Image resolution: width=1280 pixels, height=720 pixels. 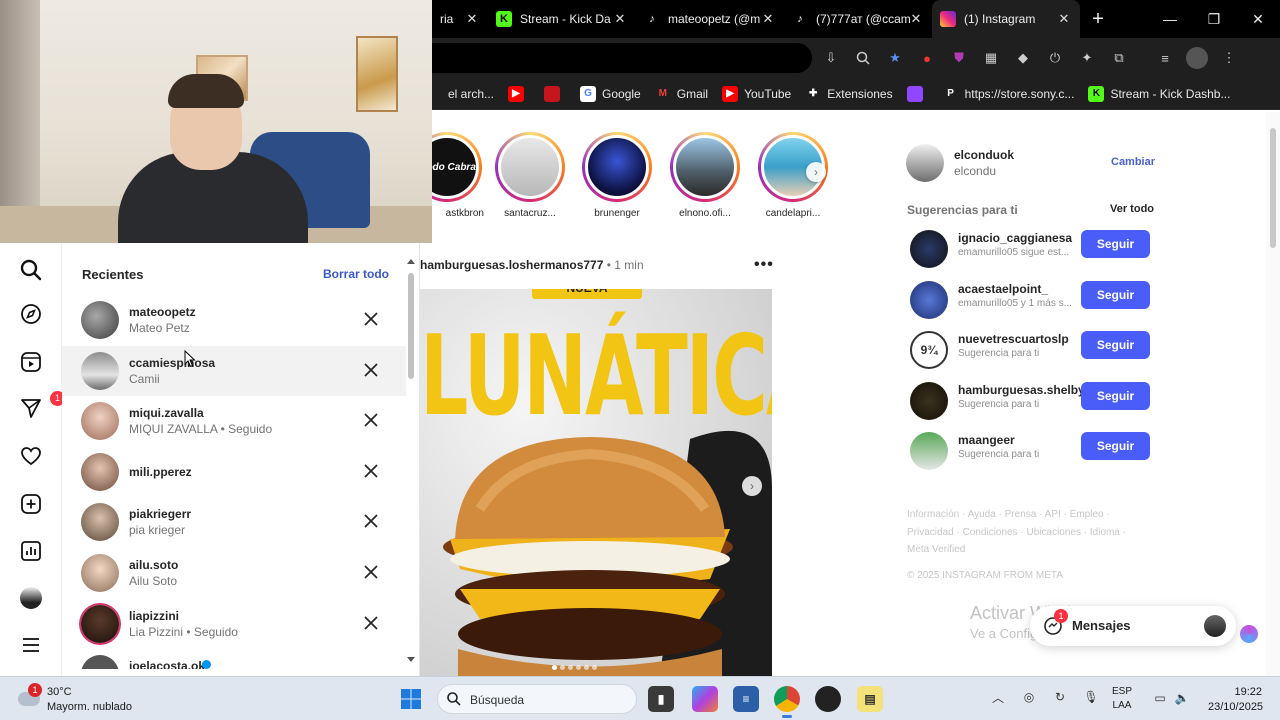 What do you see at coordinates (31, 362) in the screenshot?
I see `nav-reels` at bounding box center [31, 362].